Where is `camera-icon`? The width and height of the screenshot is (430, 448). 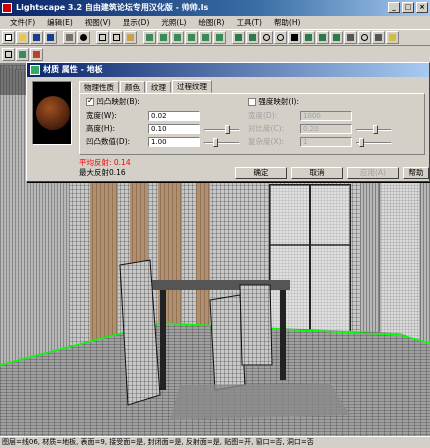
camera-icon is located at coordinates (350, 37).